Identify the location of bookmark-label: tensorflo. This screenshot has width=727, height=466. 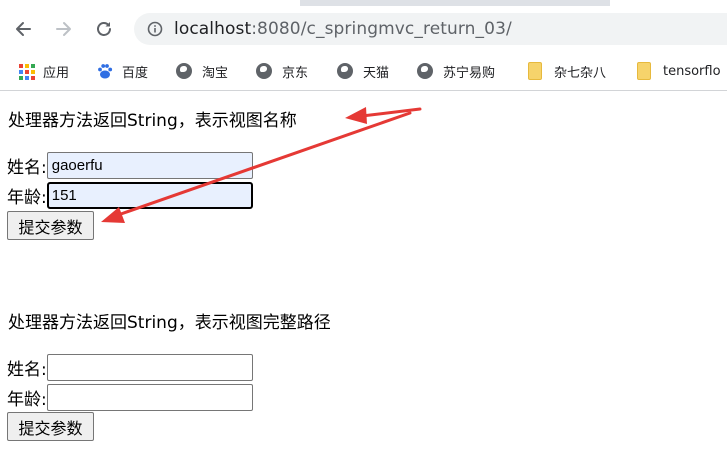
(692, 71).